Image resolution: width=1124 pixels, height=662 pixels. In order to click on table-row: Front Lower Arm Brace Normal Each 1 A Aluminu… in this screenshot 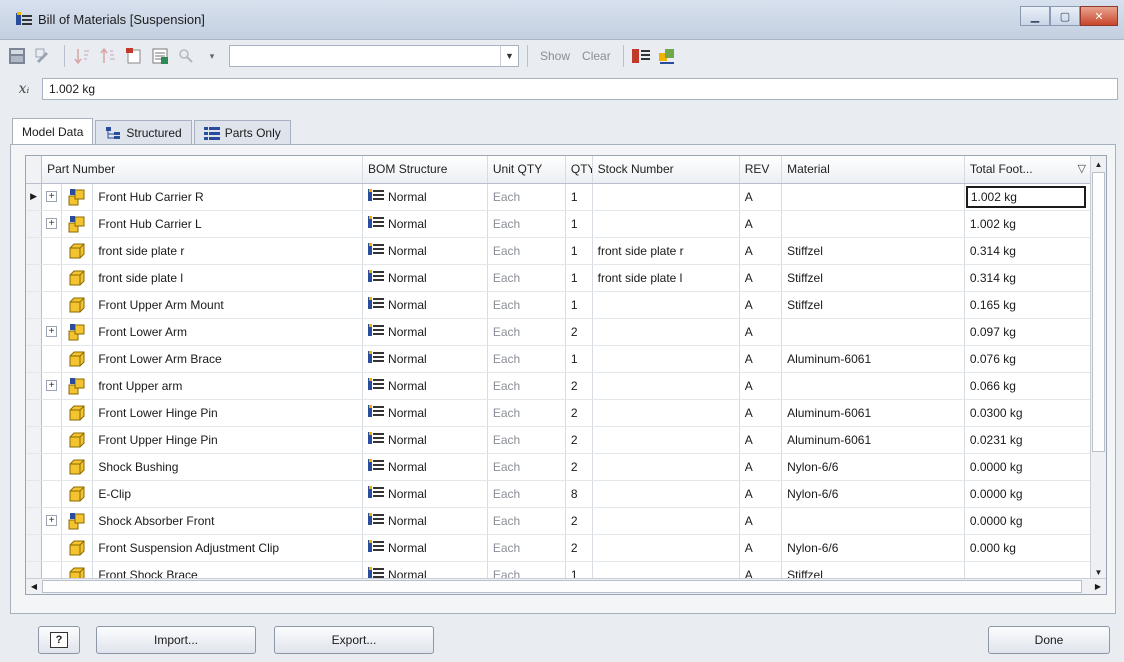, I will do `click(559, 359)`.